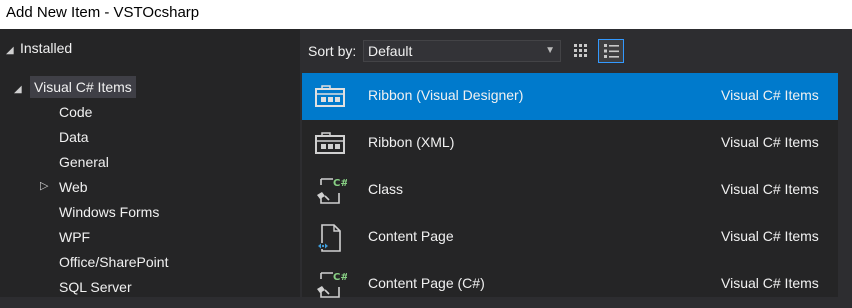 The width and height of the screenshot is (852, 308). I want to click on tree-node-visual-csharp-items-label: Visual C# Items, so click(83, 87).